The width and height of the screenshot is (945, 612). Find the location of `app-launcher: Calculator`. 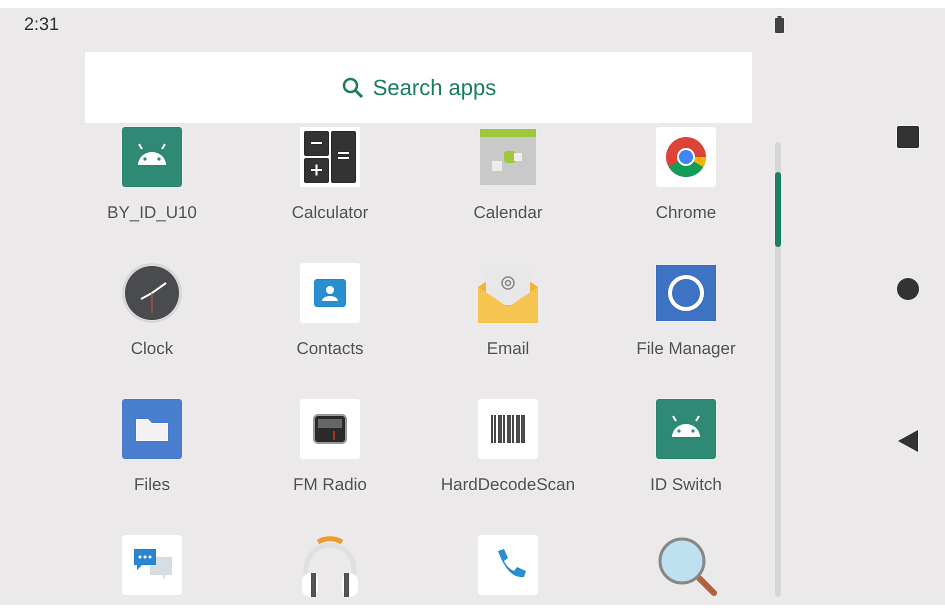

app-launcher: Calculator is located at coordinates (330, 191).